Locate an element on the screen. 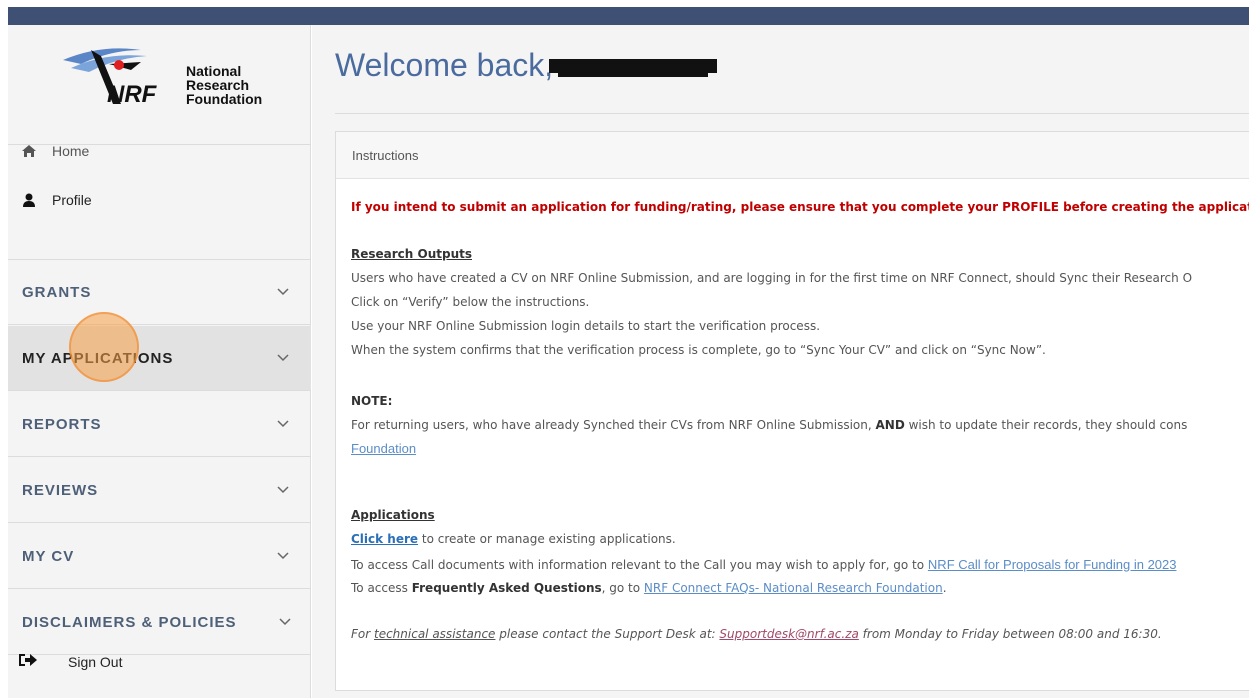  note-link-line: Foundation is located at coordinates (383, 448).